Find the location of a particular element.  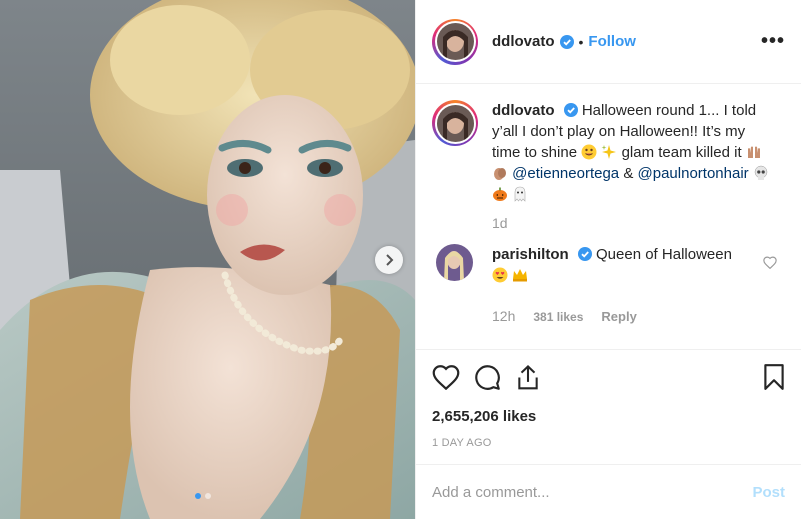

reply-button: Reply is located at coordinates (618, 316).